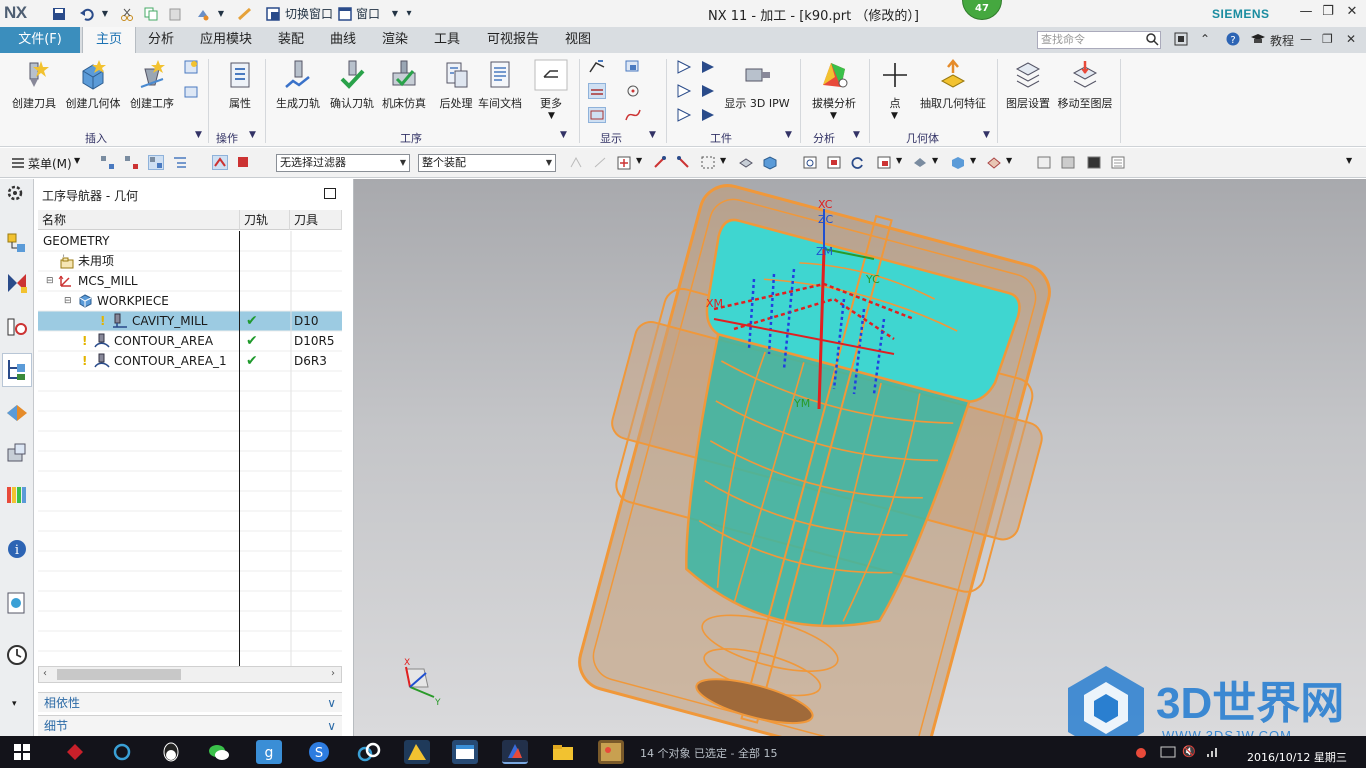 This screenshot has width=1366, height=768. Describe the element at coordinates (487, 163) in the screenshot. I see `scope-filter-combo: 整个装配` at that location.